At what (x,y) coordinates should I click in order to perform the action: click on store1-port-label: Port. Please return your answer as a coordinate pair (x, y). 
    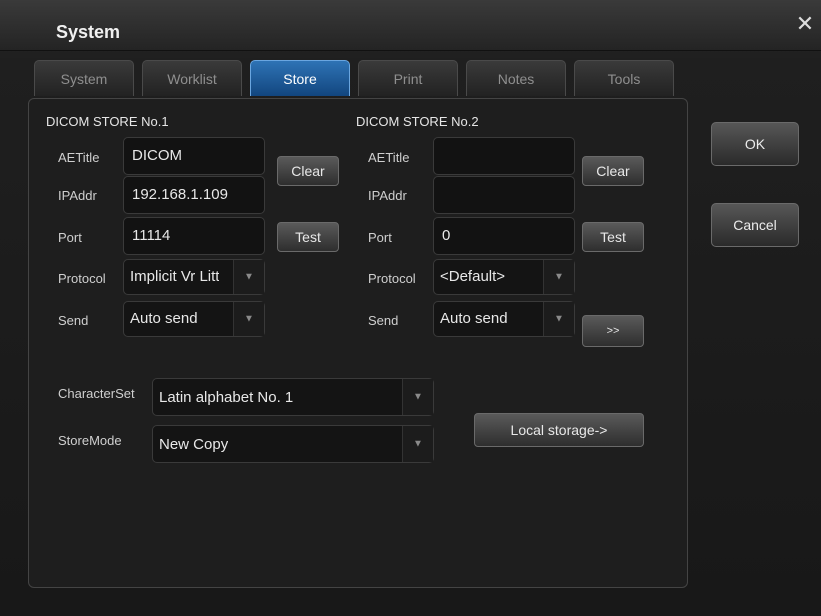
    Looking at the image, I should click on (70, 237).